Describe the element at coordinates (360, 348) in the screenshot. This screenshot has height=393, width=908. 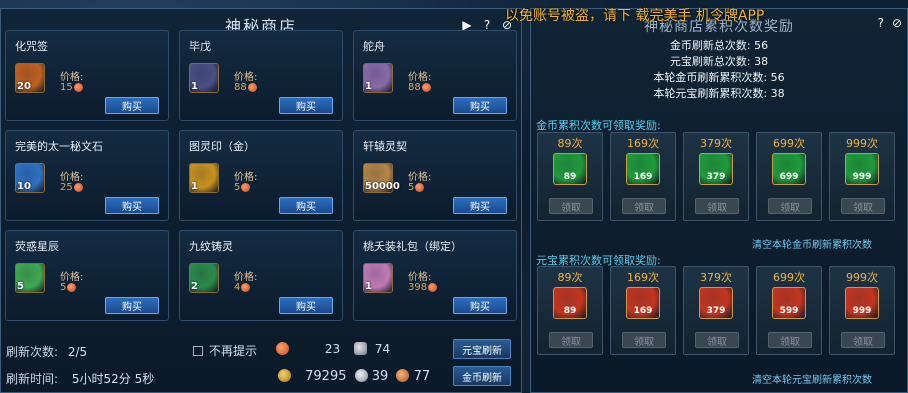
I see `silver-ingot-icon` at that location.